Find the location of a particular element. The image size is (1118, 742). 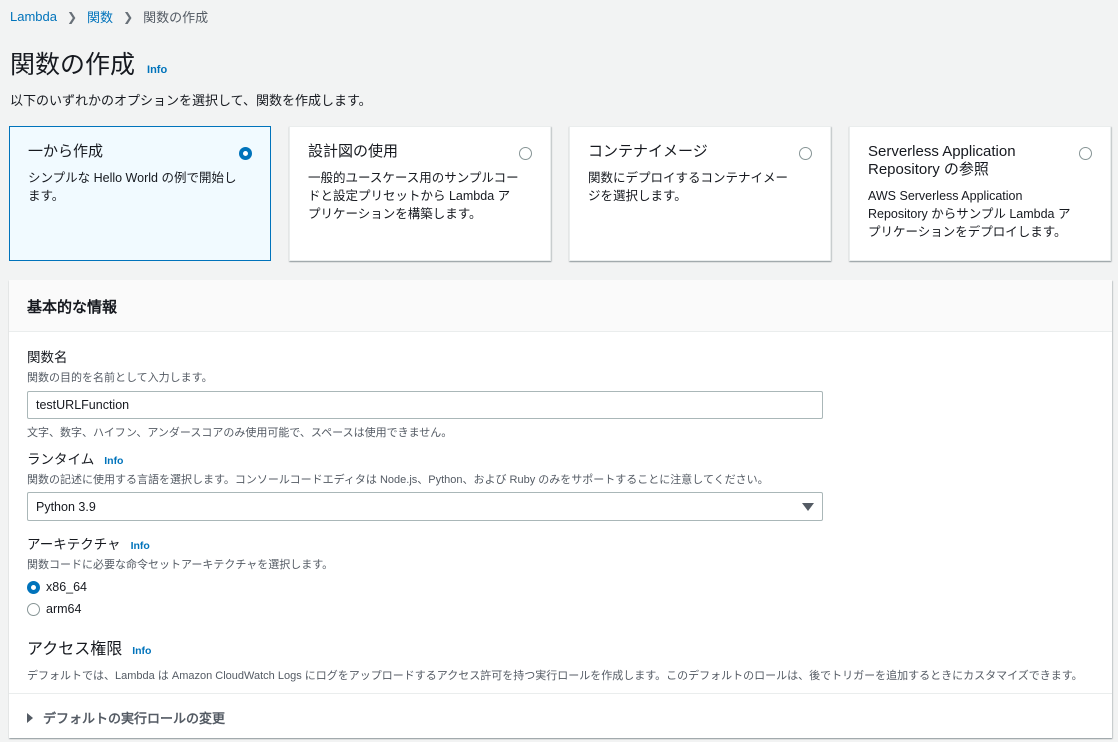

runtime-select: Python 3.9 is located at coordinates (425, 506).